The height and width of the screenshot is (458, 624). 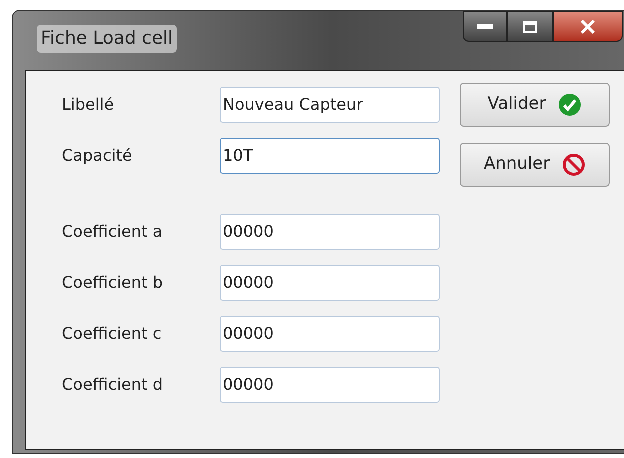 What do you see at coordinates (535, 105) in the screenshot?
I see `validate-button: Valider` at bounding box center [535, 105].